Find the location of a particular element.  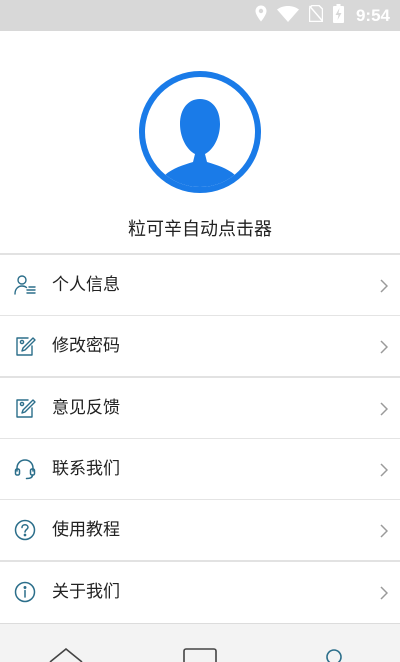

wifi-icon is located at coordinates (287, 15).